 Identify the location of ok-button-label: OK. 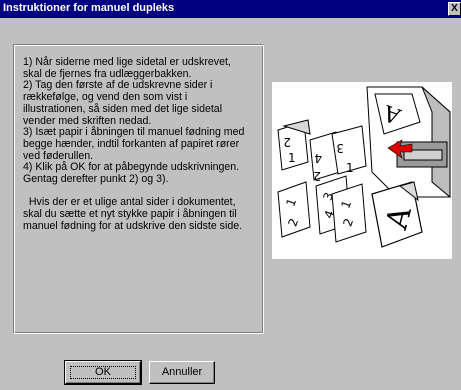
(103, 372).